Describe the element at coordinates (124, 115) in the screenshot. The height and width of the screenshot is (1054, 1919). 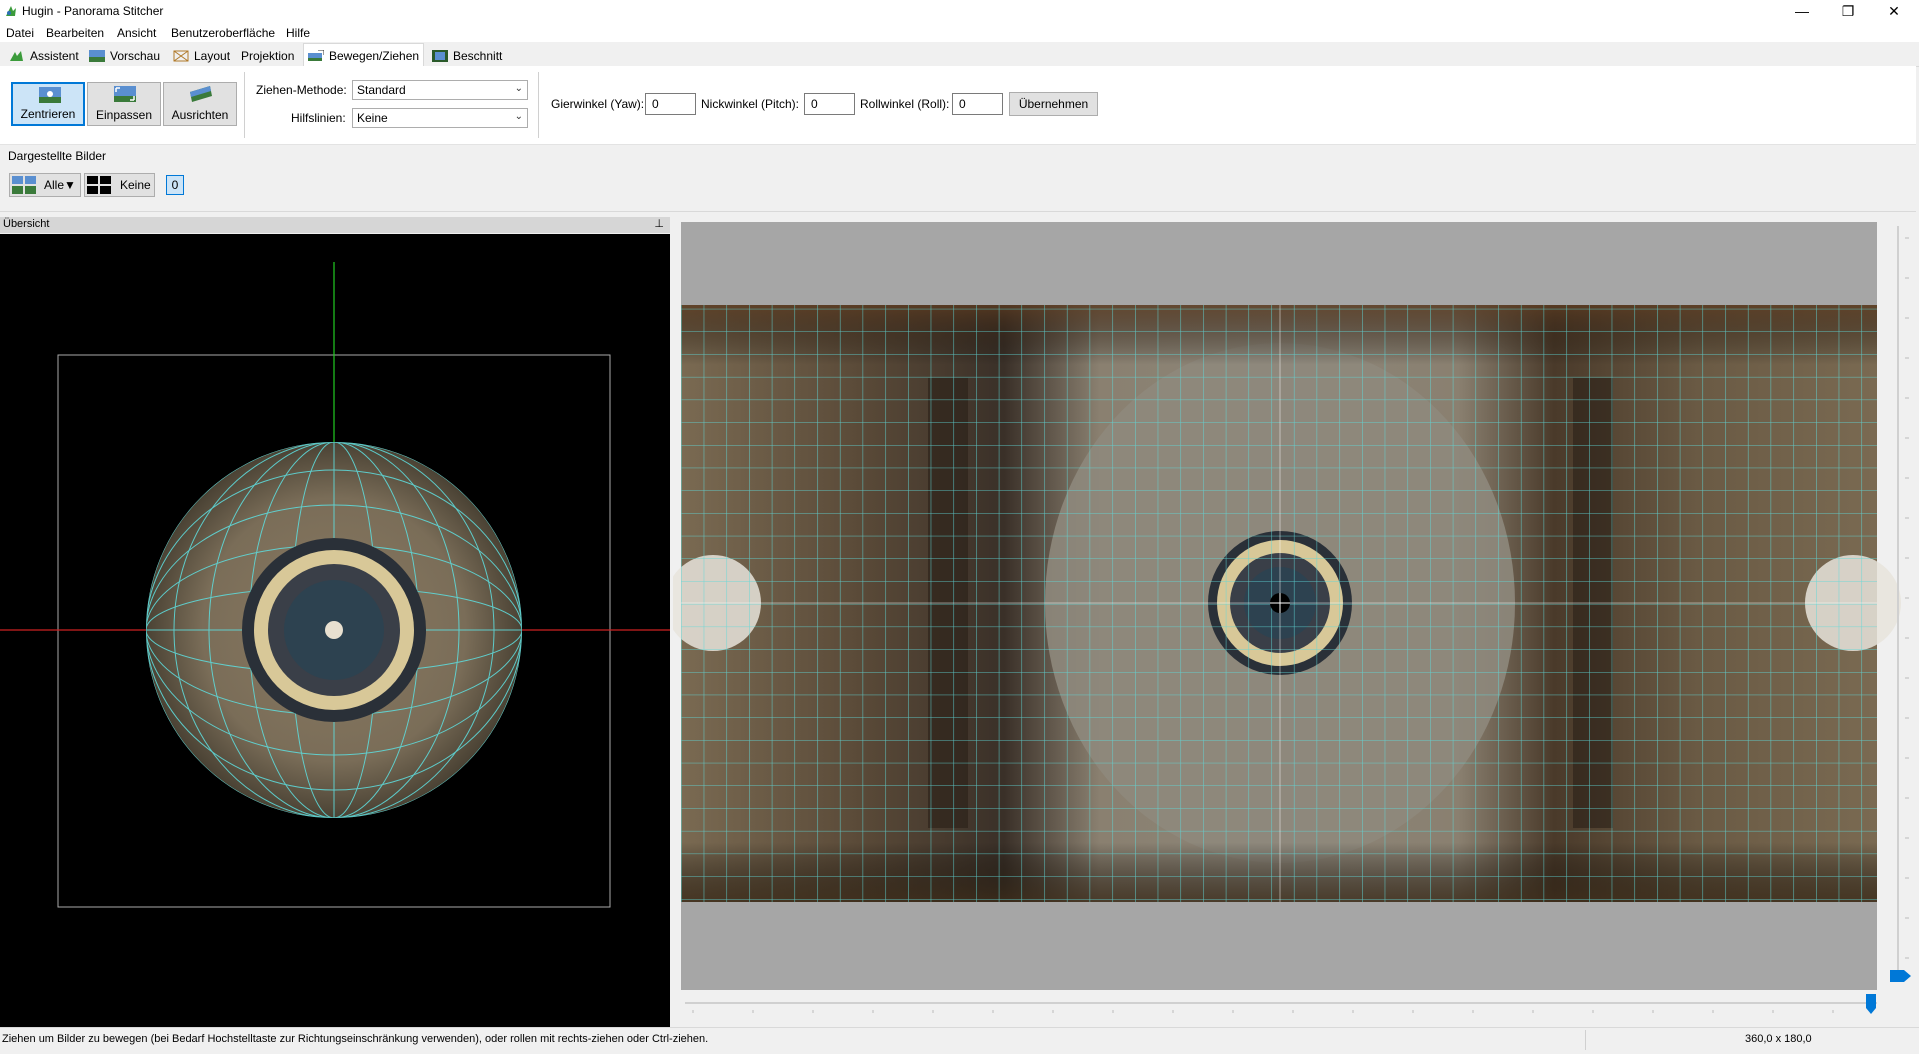
I see `fit-label: Einpassen` at that location.